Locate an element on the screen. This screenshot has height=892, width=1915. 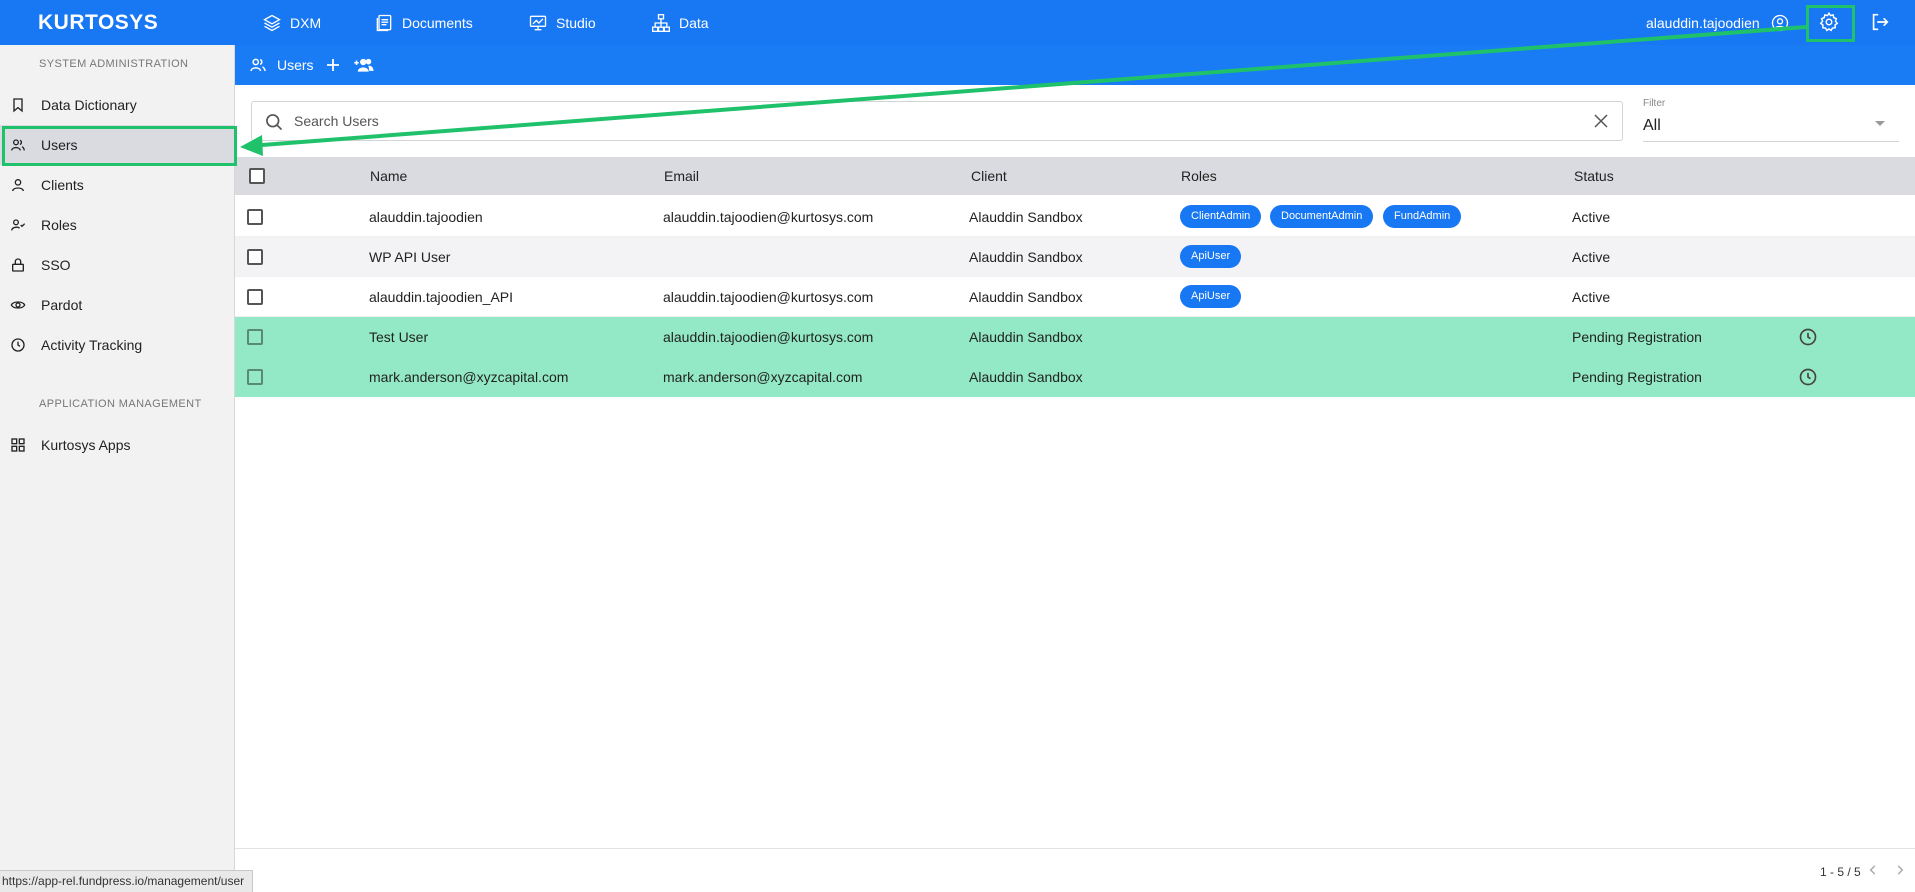
column-header-name: Name is located at coordinates (388, 176).